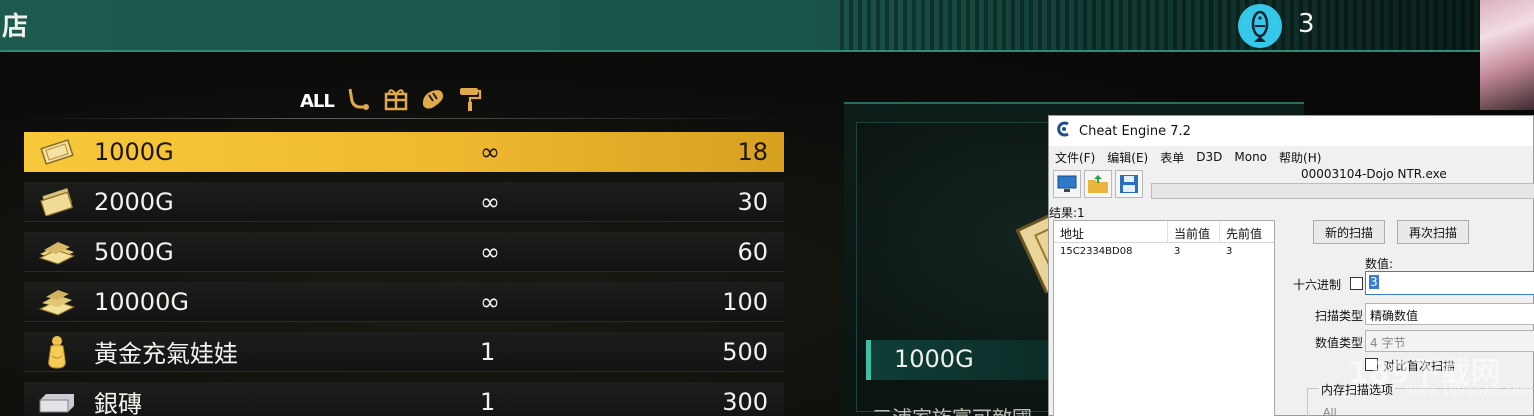 The width and height of the screenshot is (1534, 416). Describe the element at coordinates (118, 403) in the screenshot. I see `item-name: 銀磚` at that location.